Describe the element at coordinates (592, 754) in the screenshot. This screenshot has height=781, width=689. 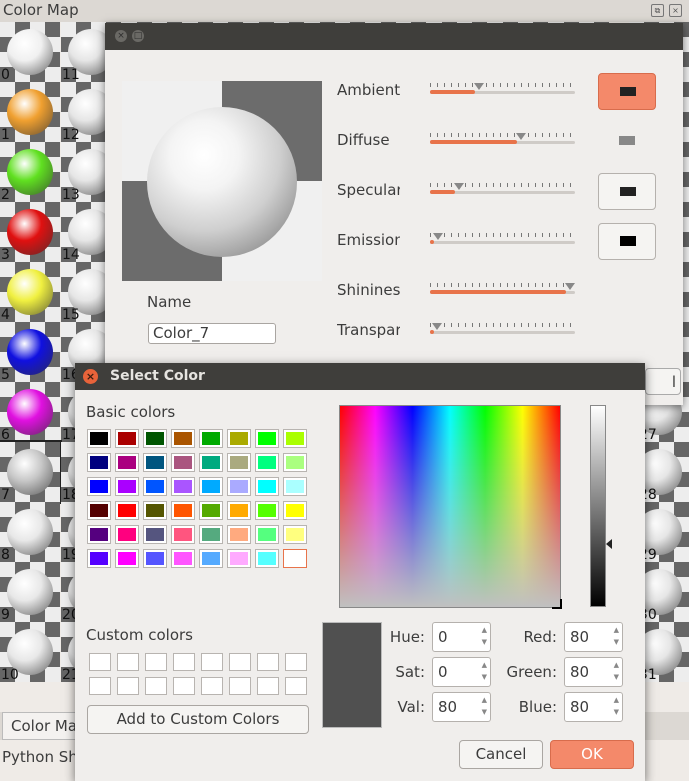
I see `ok-button: OK` at that location.